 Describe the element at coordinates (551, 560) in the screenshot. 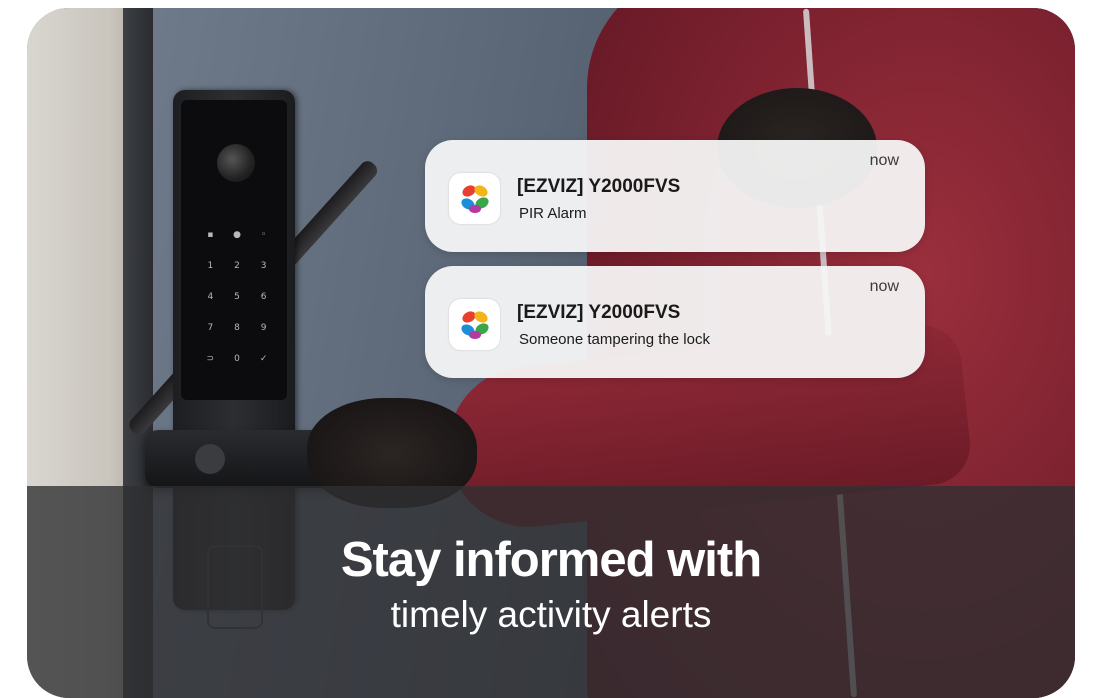

I see `headline: Stay informed with` at that location.